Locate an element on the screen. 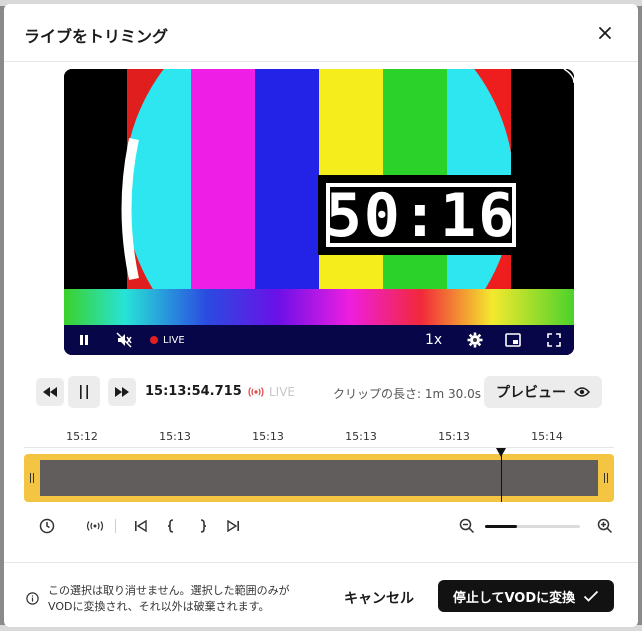 The image size is (642, 631). fast-forward-icon is located at coordinates (122, 392).